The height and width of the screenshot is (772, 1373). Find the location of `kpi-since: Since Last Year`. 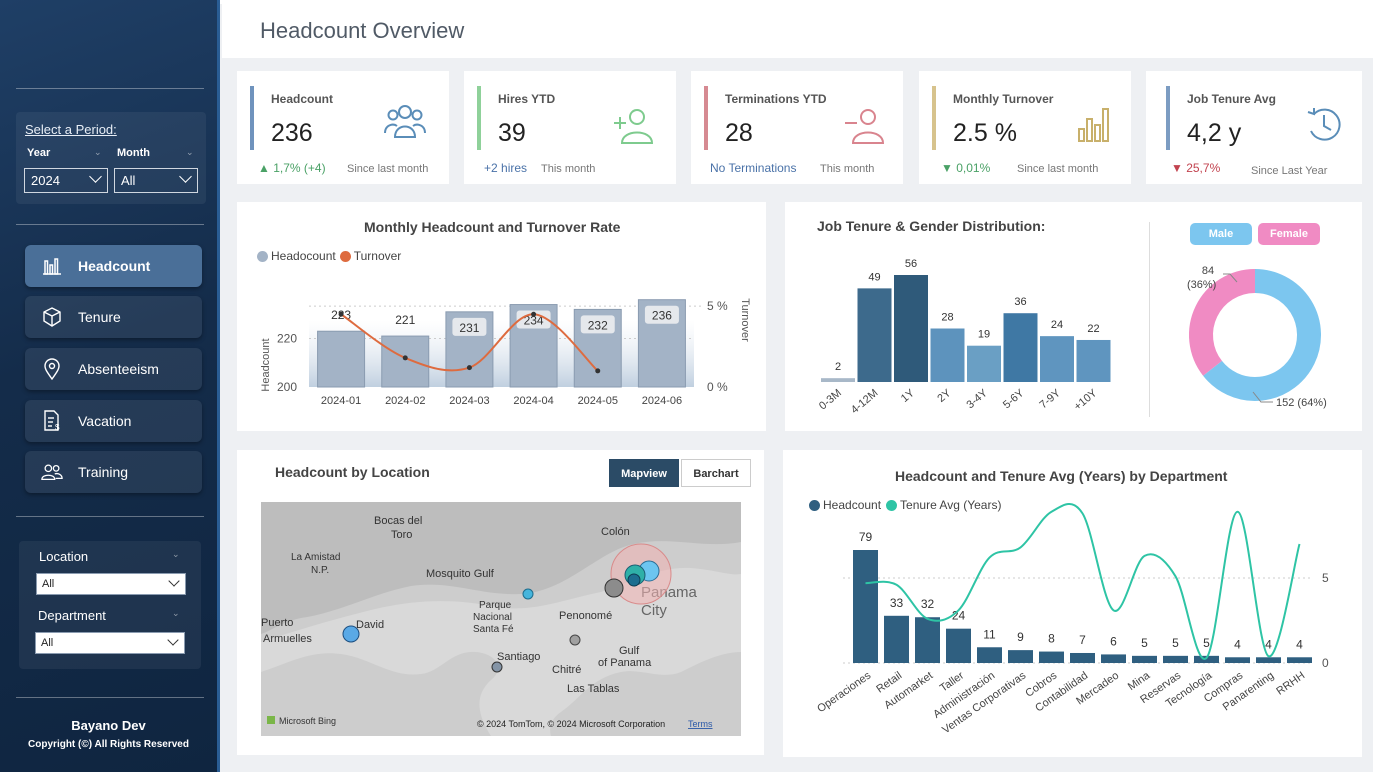

kpi-since: Since Last Year is located at coordinates (1289, 171).